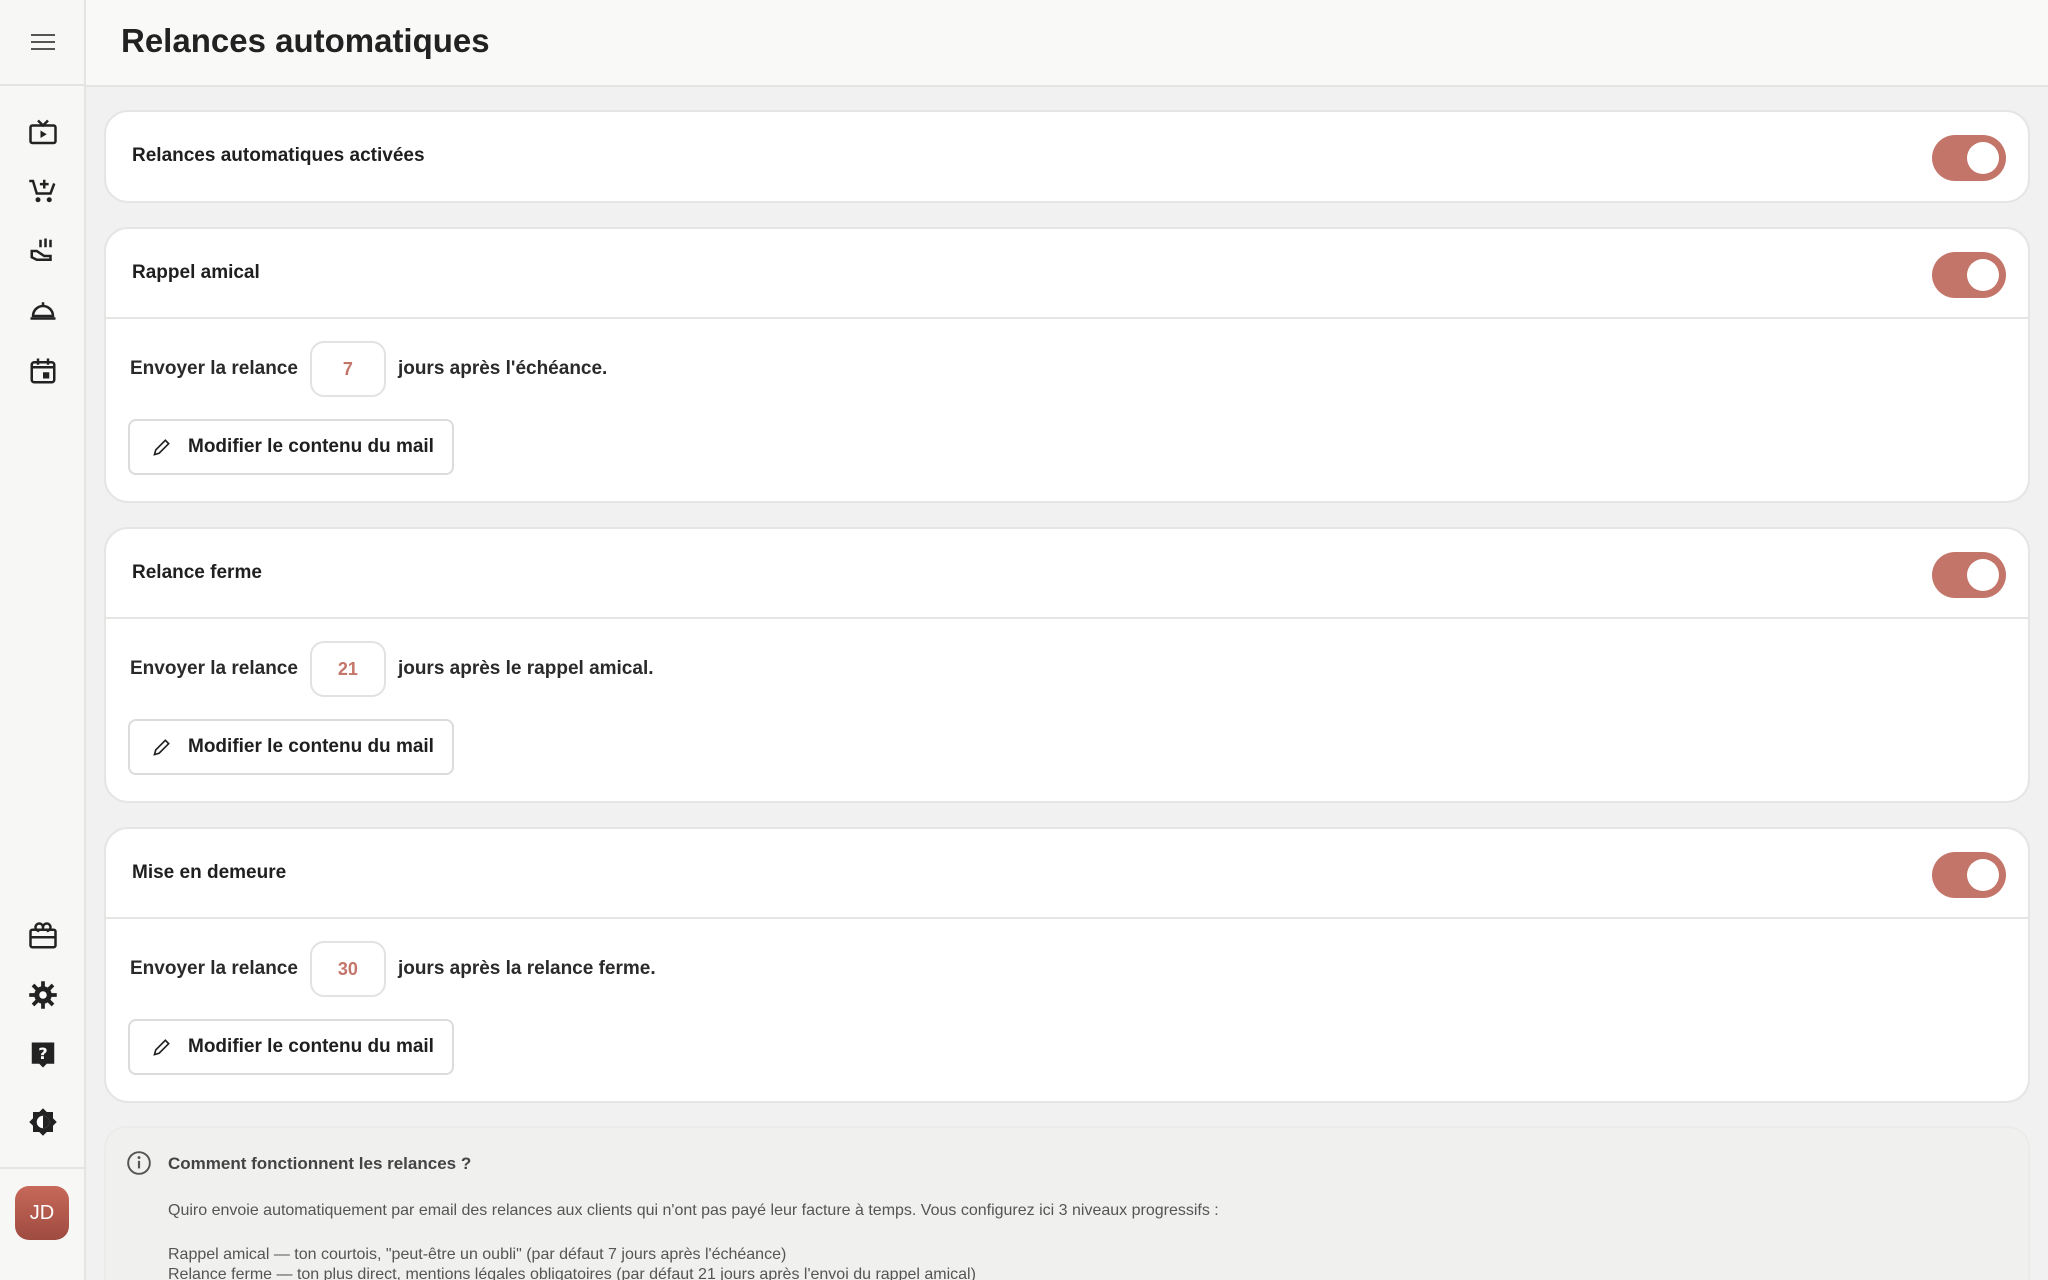  Describe the element at coordinates (43, 640) in the screenshot. I see `sidebar: ? JD` at that location.